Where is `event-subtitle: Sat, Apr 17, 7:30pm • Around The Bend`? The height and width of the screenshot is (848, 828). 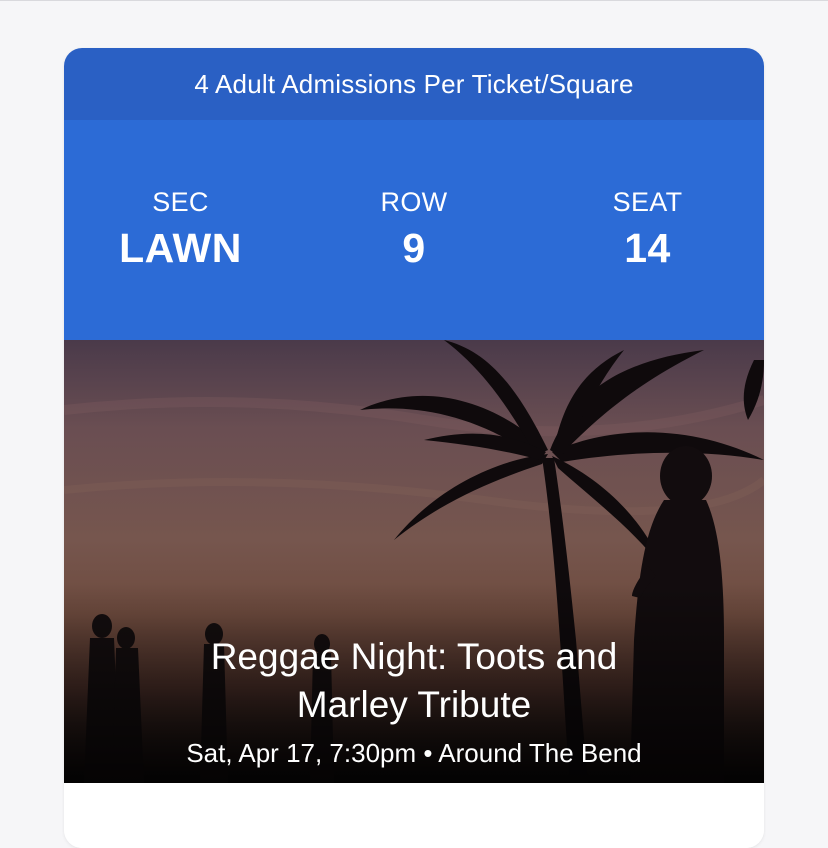 event-subtitle: Sat, Apr 17, 7:30pm • Around The Bend is located at coordinates (414, 753).